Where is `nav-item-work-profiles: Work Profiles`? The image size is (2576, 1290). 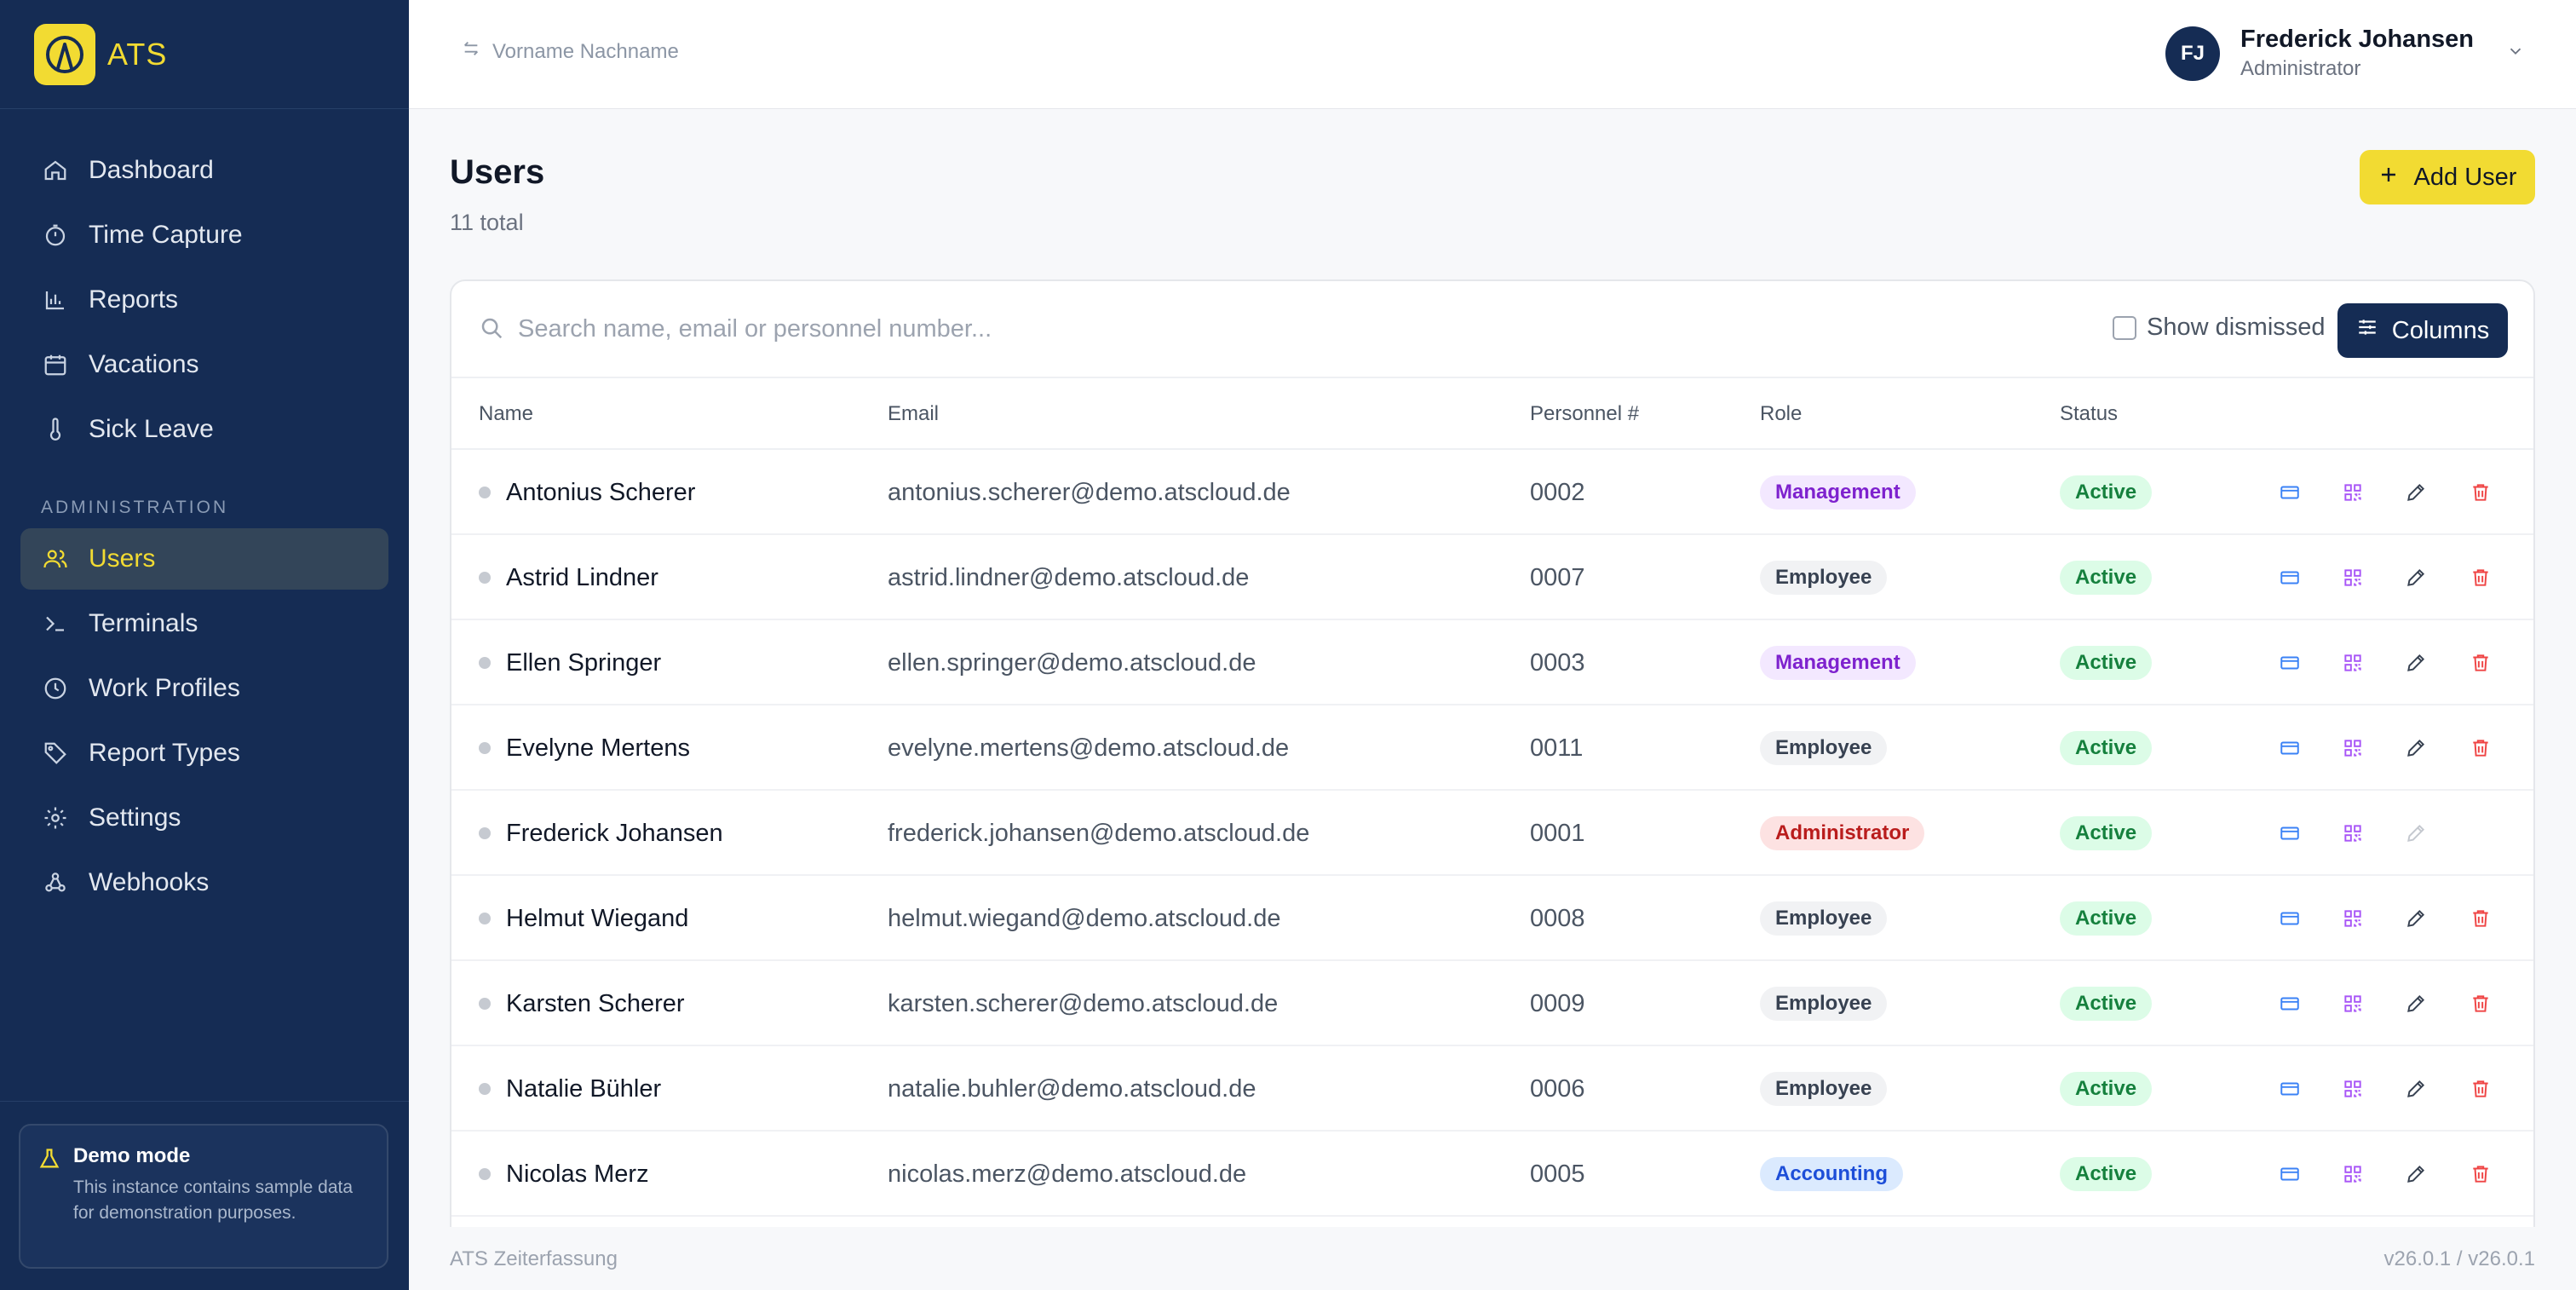
nav-item-work-profiles: Work Profiles is located at coordinates (204, 689).